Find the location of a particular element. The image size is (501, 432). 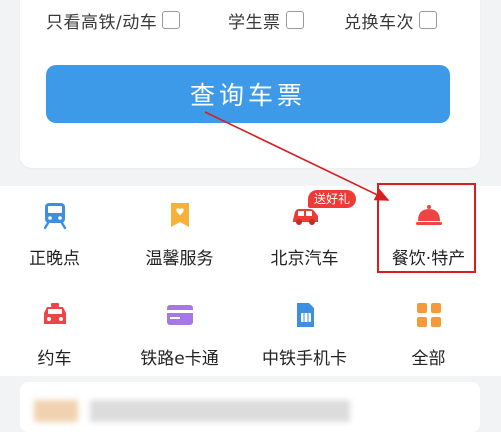

service-warm-service: 温馨服务 is located at coordinates (179, 240).